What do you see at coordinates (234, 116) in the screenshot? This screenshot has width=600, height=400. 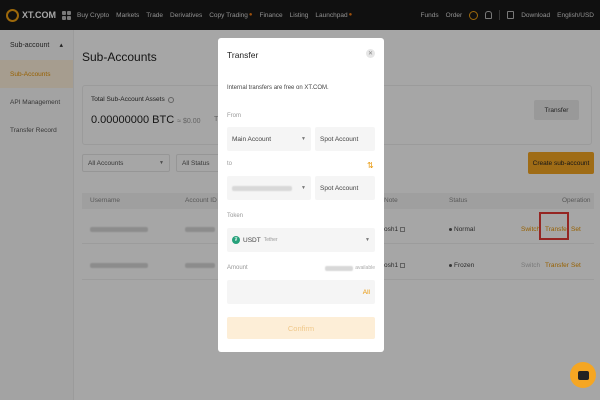 I see `from-label: From` at bounding box center [234, 116].